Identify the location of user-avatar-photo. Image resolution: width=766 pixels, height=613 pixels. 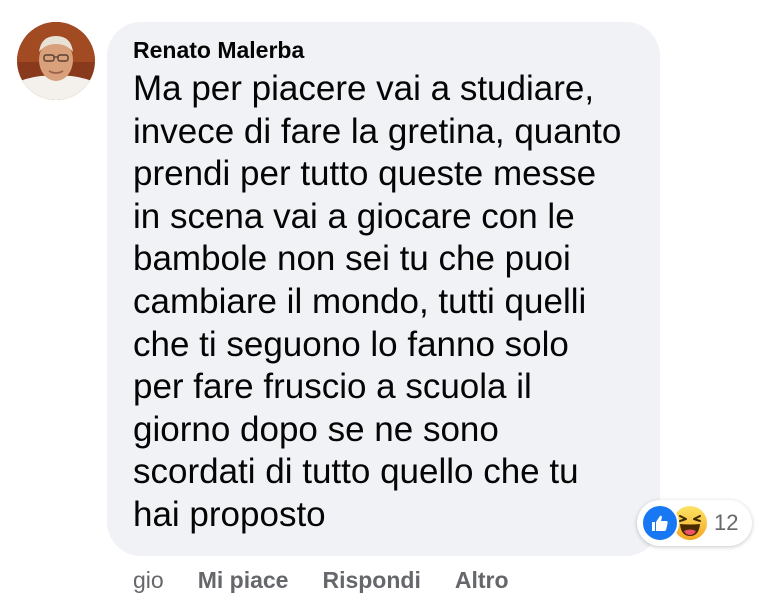
(56, 61).